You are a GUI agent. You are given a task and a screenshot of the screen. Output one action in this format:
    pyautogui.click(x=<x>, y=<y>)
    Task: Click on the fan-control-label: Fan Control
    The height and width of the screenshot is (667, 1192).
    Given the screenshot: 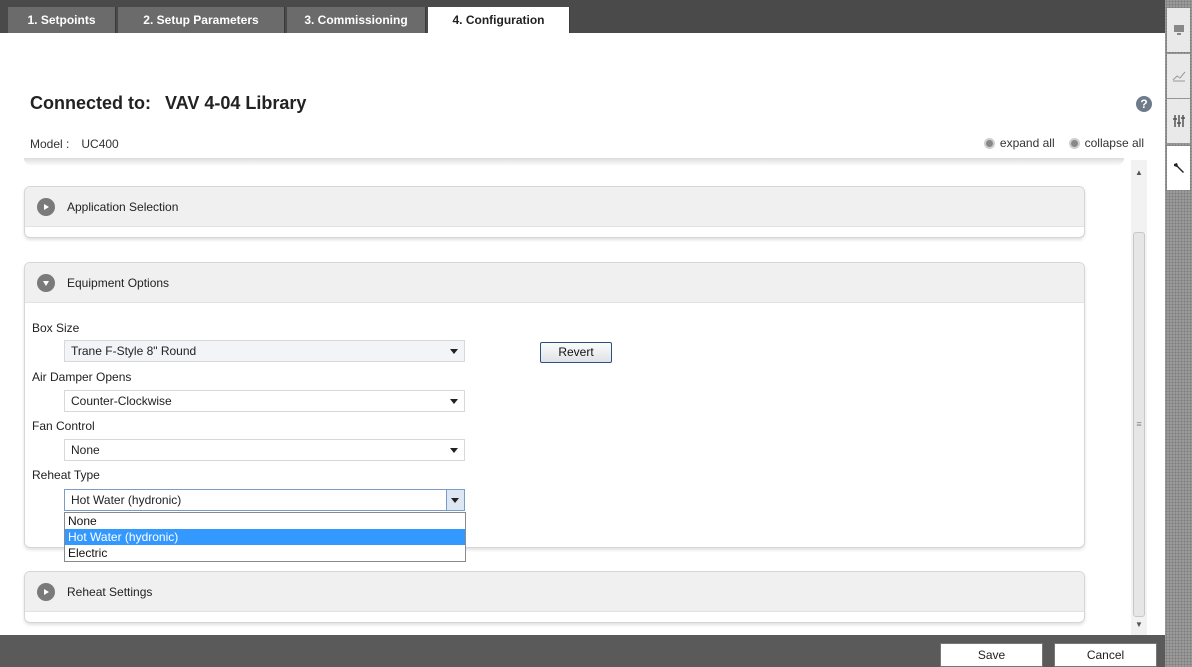 What is the action you would take?
    pyautogui.click(x=63, y=426)
    